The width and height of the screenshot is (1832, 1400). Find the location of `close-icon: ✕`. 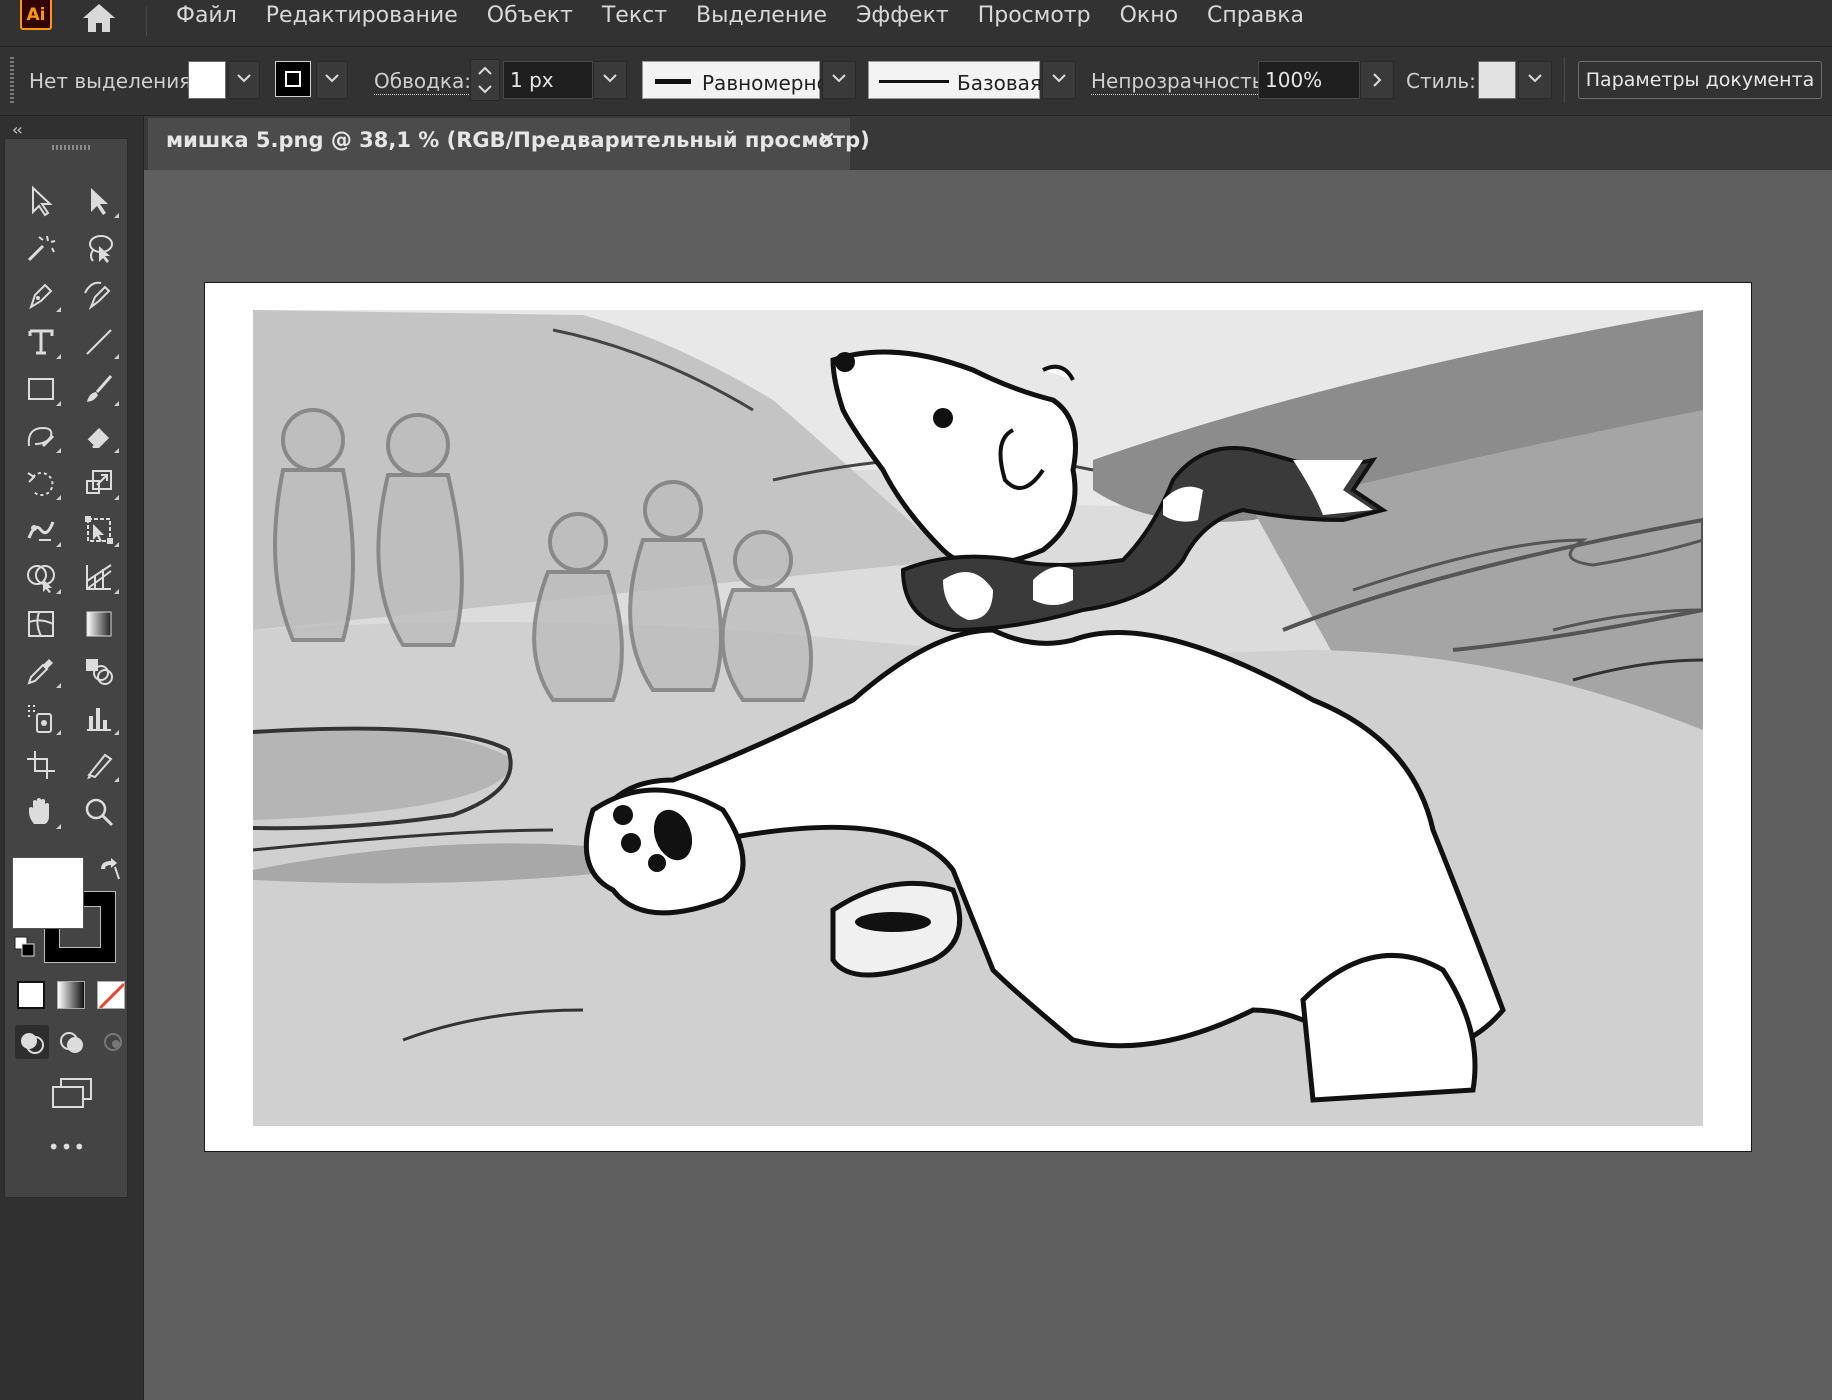

close-icon: ✕ is located at coordinates (827, 140).